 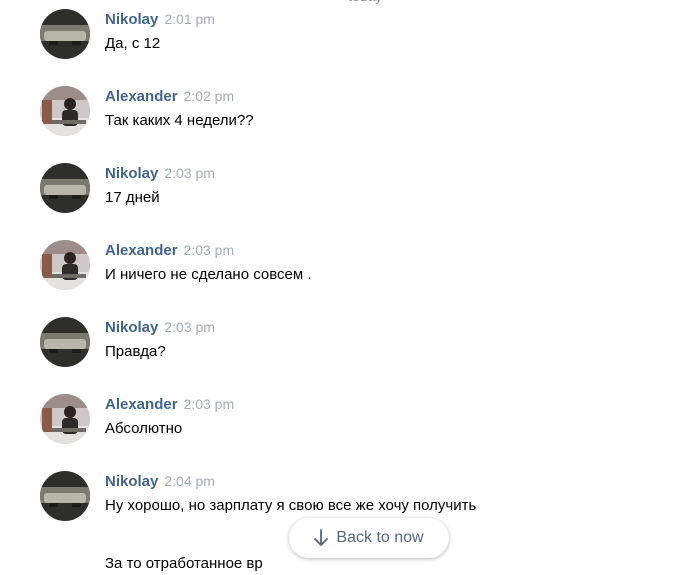 I want to click on arrow-down-icon, so click(x=321, y=538).